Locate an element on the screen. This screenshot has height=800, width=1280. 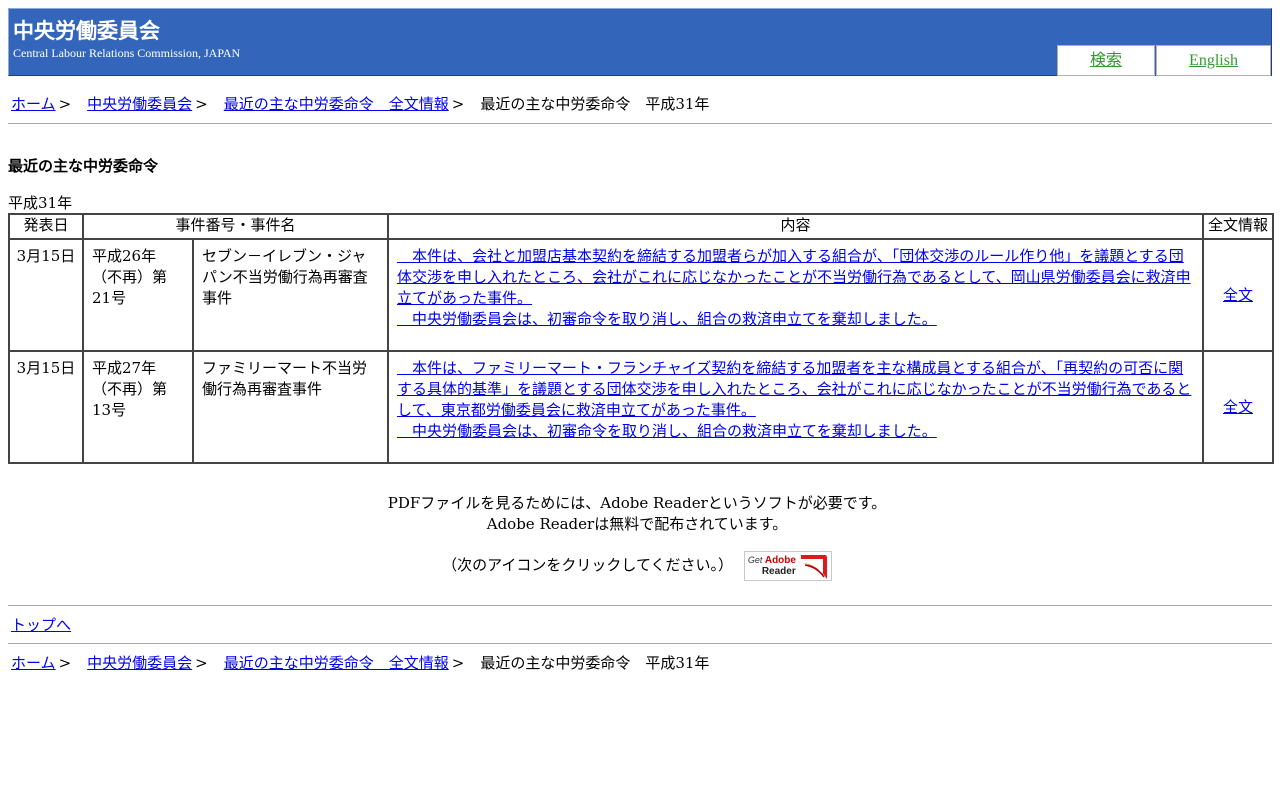
get-adobe-reader-button: Get Adobe Reader is located at coordinates (787, 566).